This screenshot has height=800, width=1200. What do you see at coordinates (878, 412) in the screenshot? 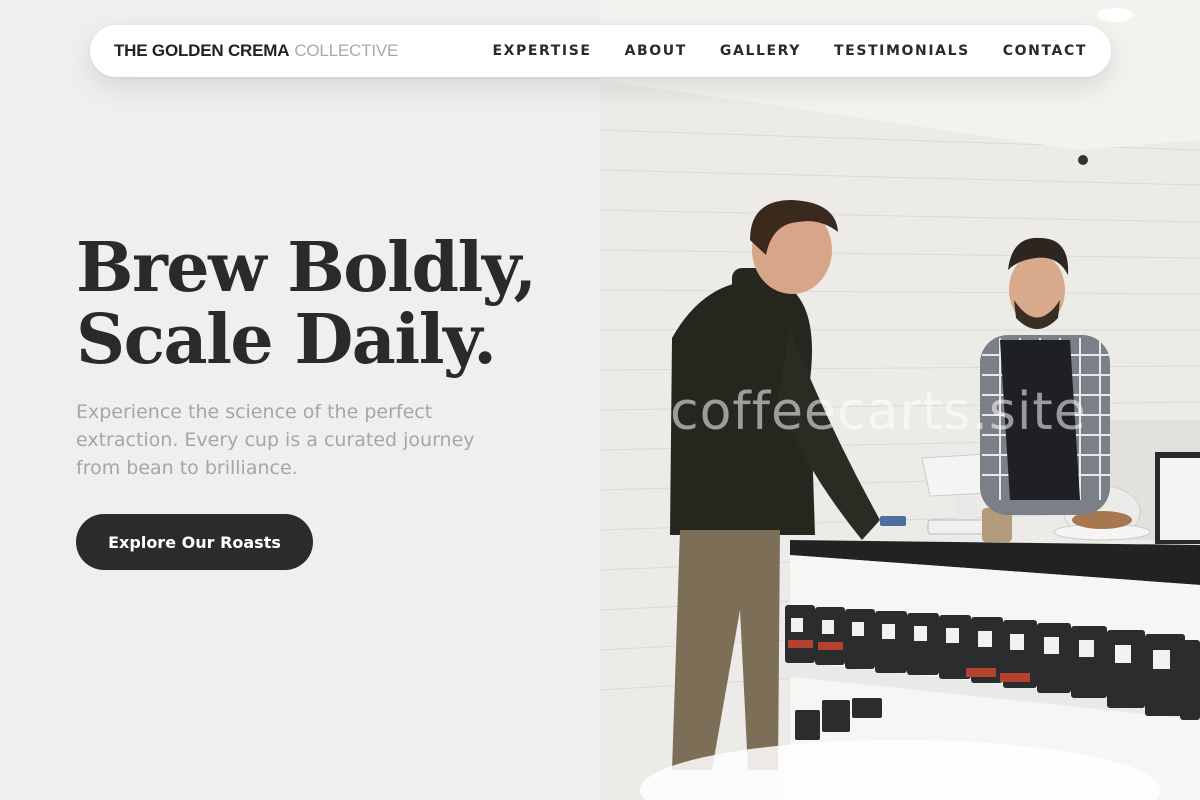
I see `photo-watermark: coffeecarts.site` at bounding box center [878, 412].